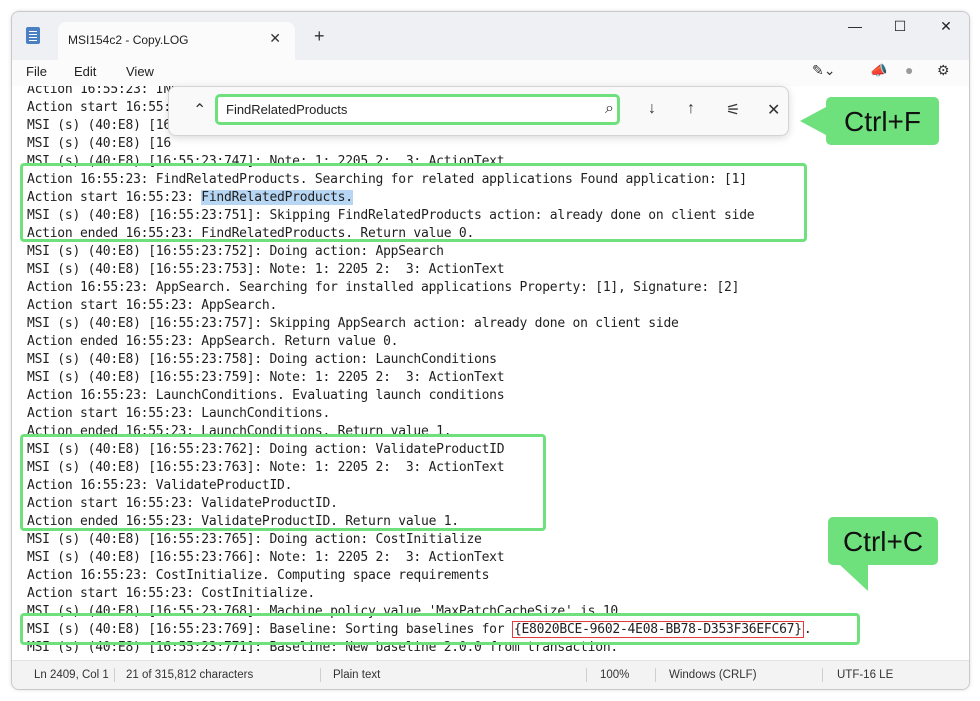 This screenshot has height=701, width=980. I want to click on status-position: Ln 2409, Col 1, so click(71, 675).